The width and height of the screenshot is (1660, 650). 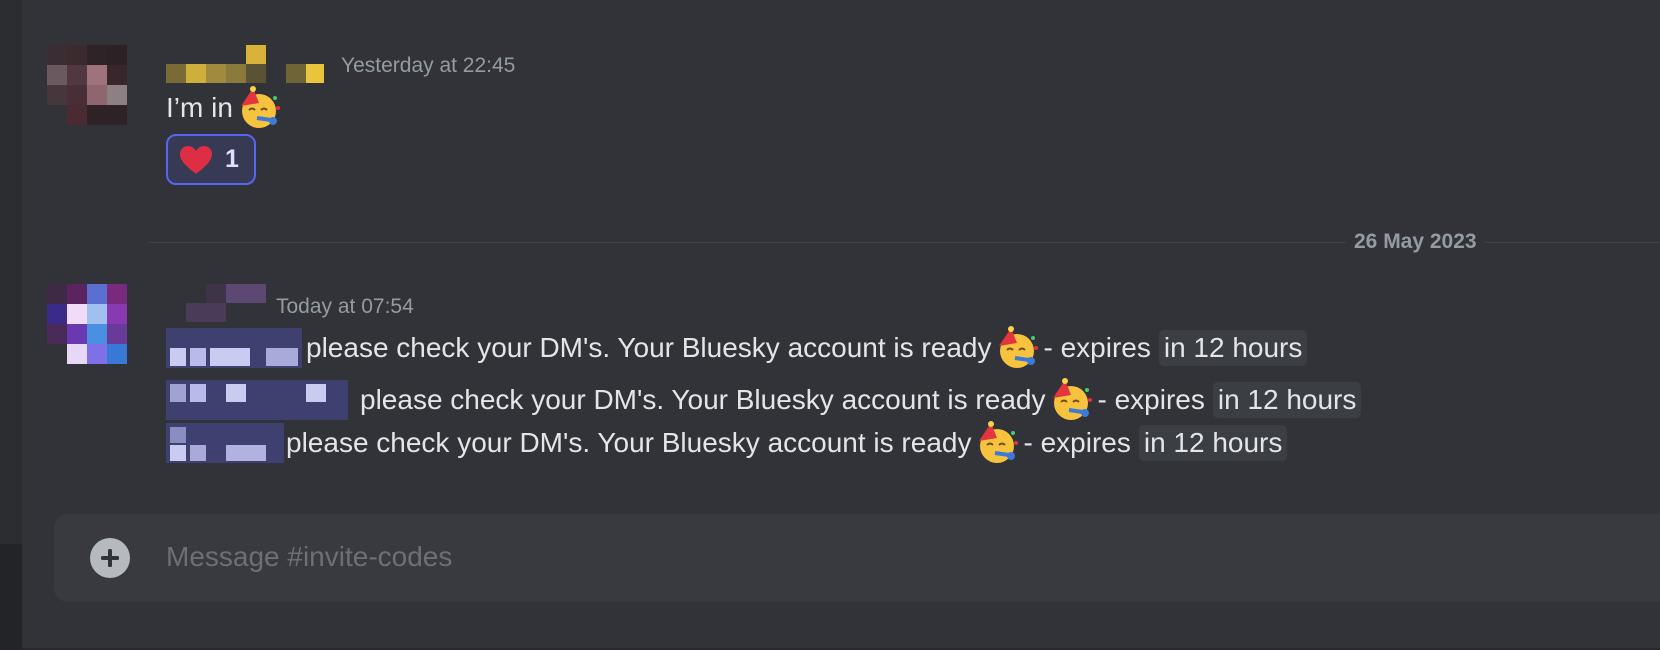 I want to click on message-content: I’m in, so click(x=225, y=108).